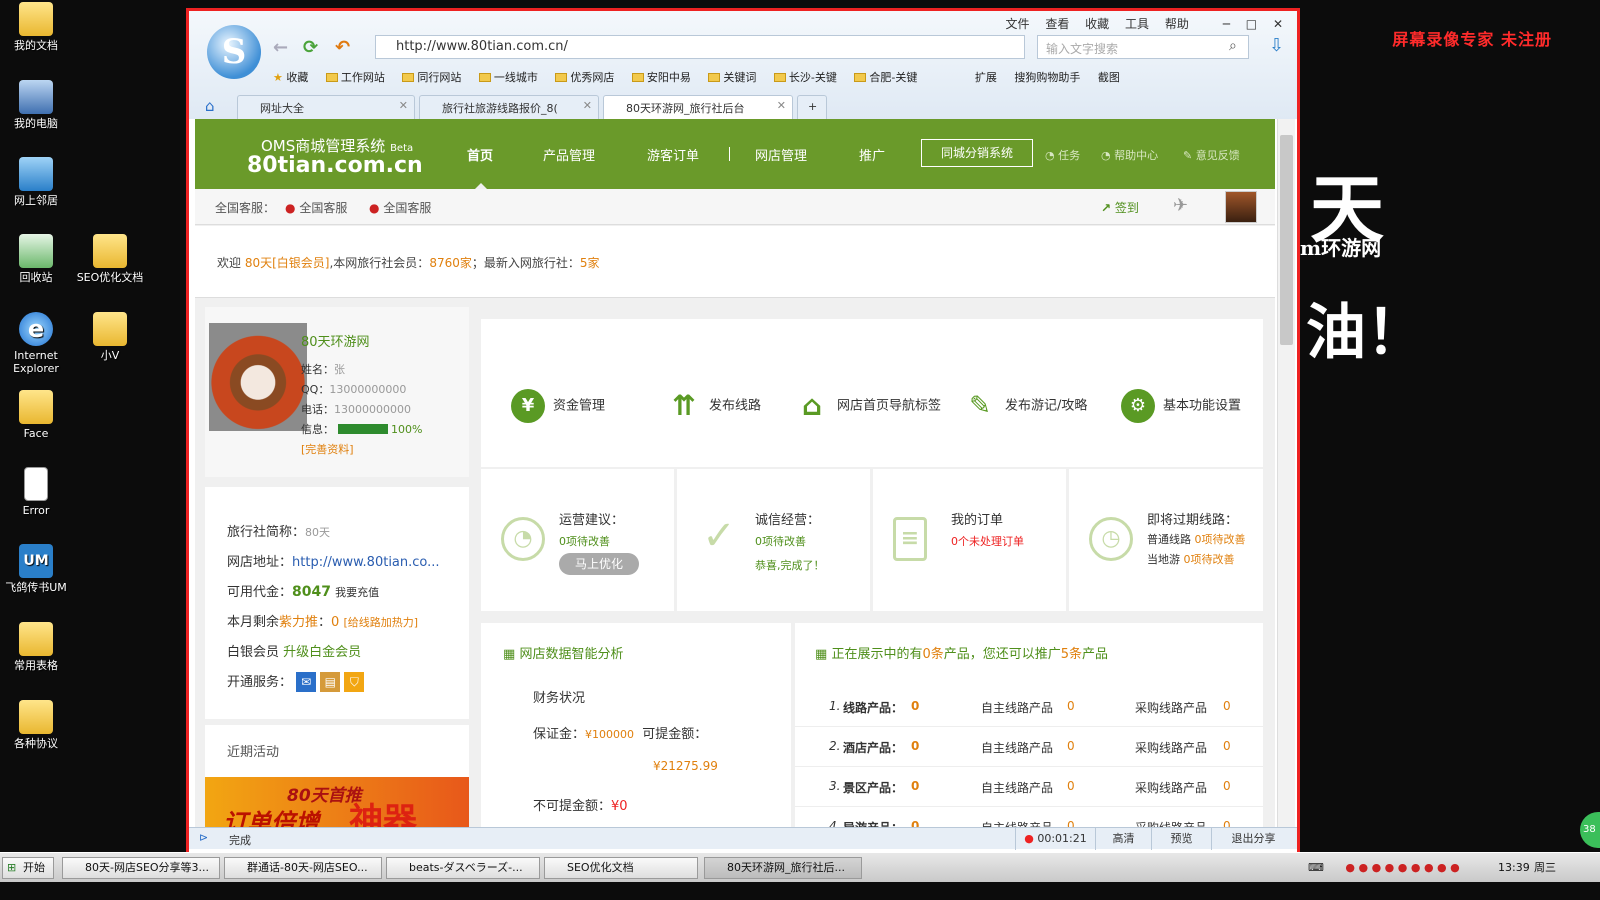 This screenshot has width=1600, height=900. What do you see at coordinates (1251, 24) in the screenshot?
I see `maximize-icon: □` at bounding box center [1251, 24].